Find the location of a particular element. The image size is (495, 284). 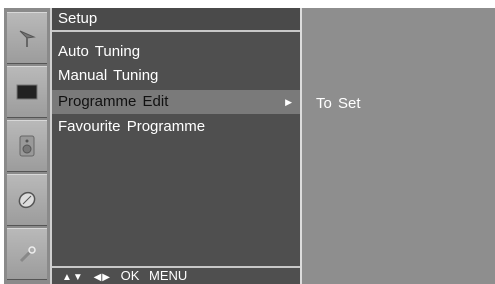

antenna-icon is located at coordinates (27, 38).